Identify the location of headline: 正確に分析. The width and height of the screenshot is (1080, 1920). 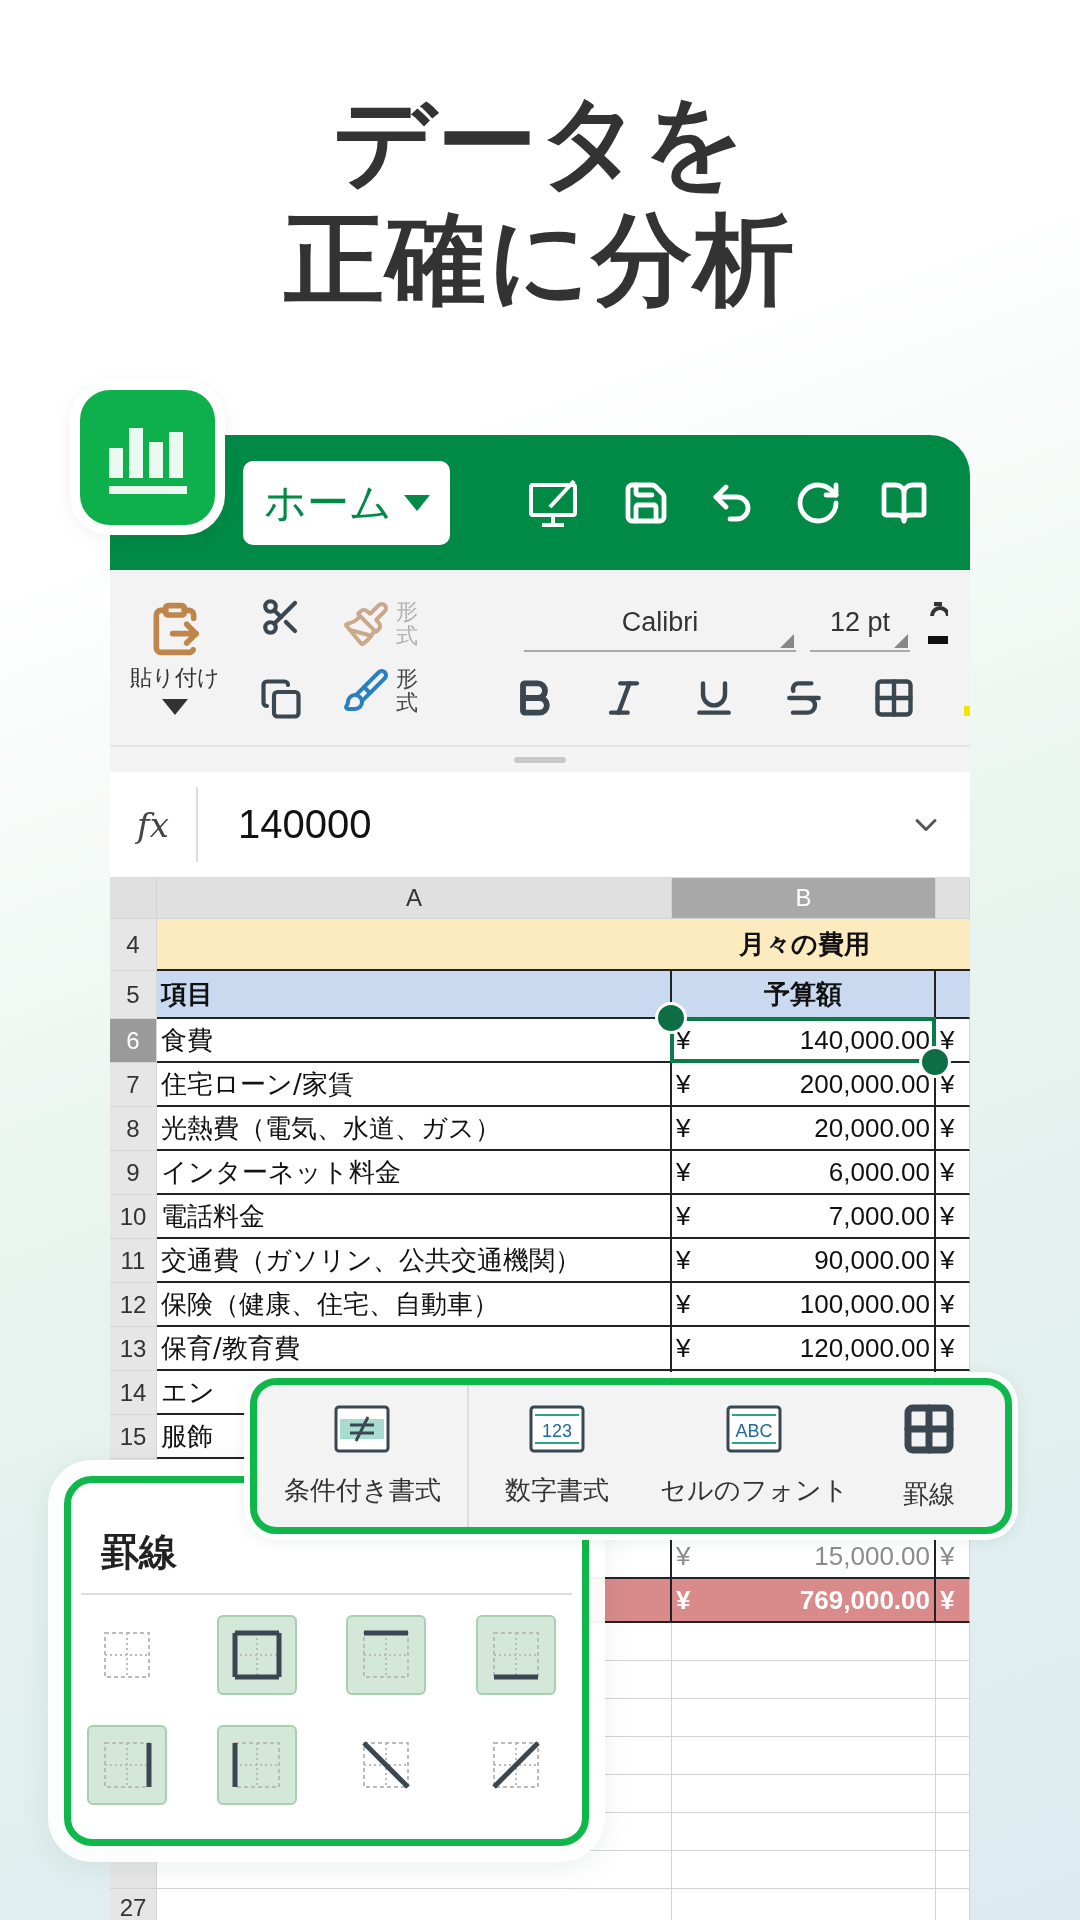
(540, 260).